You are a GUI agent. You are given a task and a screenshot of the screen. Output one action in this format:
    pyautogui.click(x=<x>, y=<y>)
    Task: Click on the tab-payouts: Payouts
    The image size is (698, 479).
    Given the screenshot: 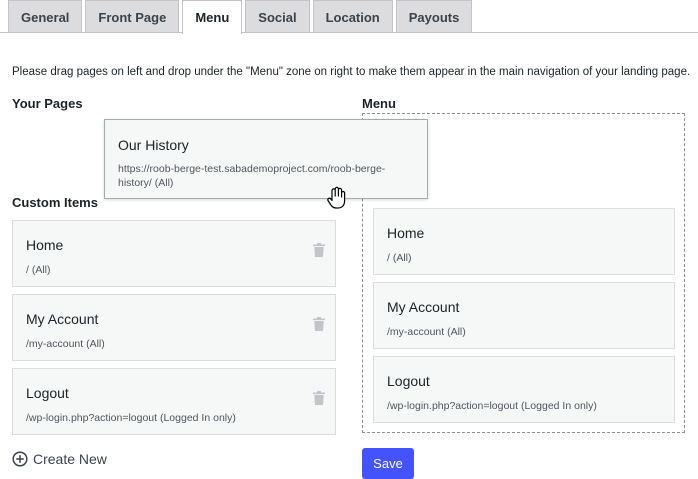 What is the action you would take?
    pyautogui.click(x=434, y=16)
    